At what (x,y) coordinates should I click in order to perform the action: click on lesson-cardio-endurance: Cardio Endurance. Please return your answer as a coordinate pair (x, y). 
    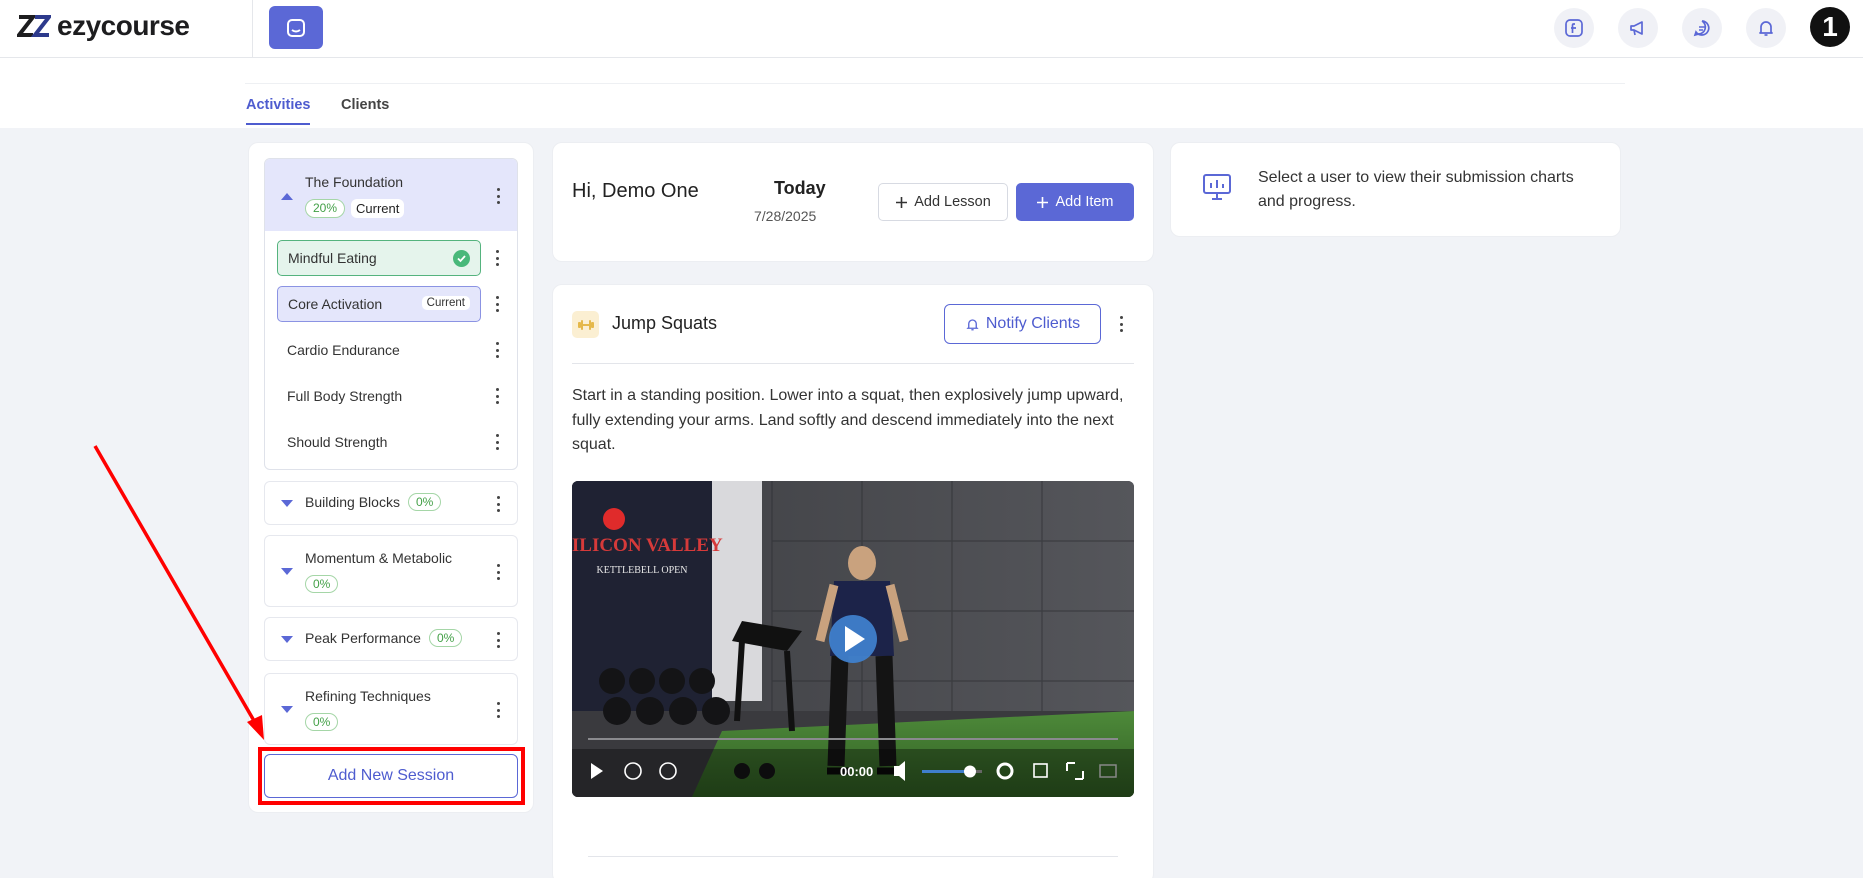
    Looking at the image, I should click on (379, 350).